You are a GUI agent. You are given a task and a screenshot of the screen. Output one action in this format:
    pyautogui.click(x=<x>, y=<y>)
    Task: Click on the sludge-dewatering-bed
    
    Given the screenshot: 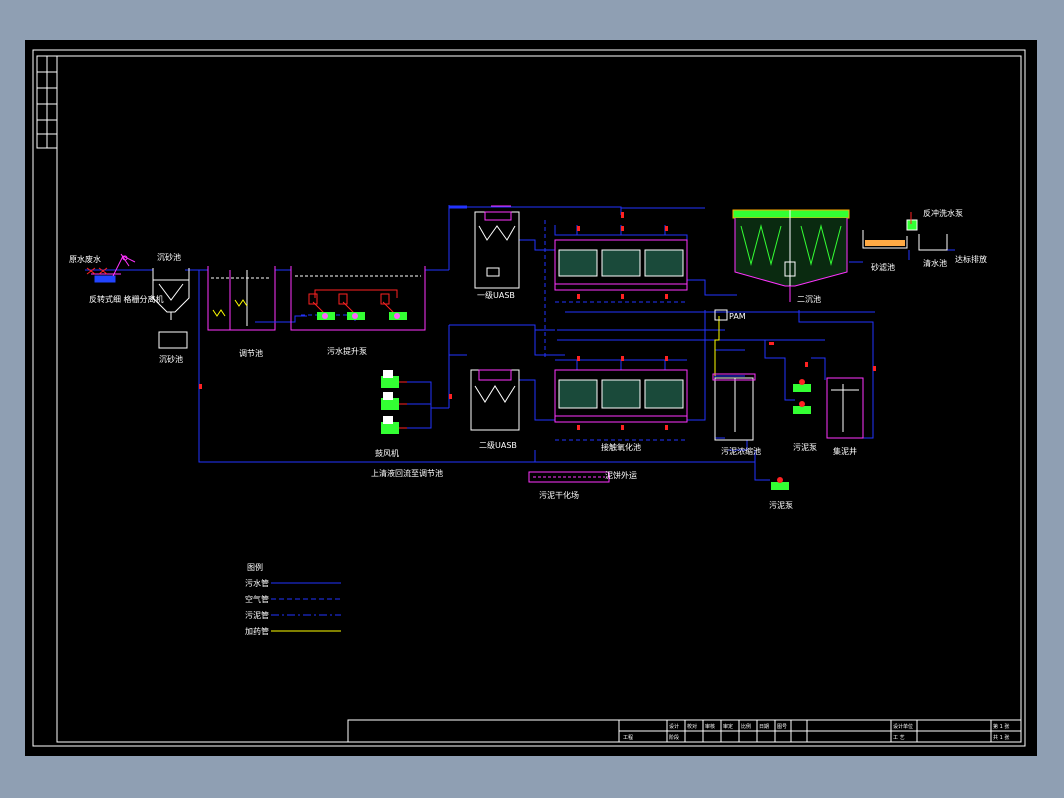 What is the action you would take?
    pyautogui.click(x=569, y=477)
    